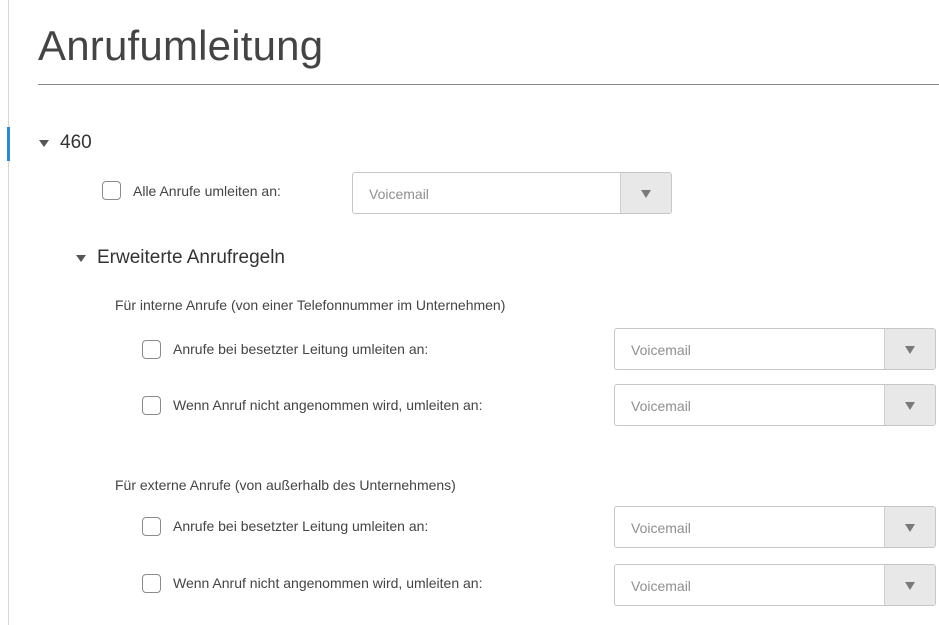 The image size is (939, 625). I want to click on internal-noanswer-checkbox, so click(151, 405).